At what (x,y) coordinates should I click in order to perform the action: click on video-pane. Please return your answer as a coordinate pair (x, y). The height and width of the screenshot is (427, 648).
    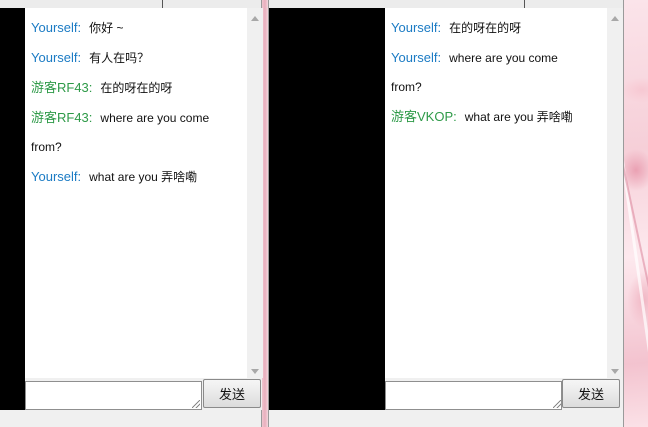
    Looking at the image, I should click on (12, 209).